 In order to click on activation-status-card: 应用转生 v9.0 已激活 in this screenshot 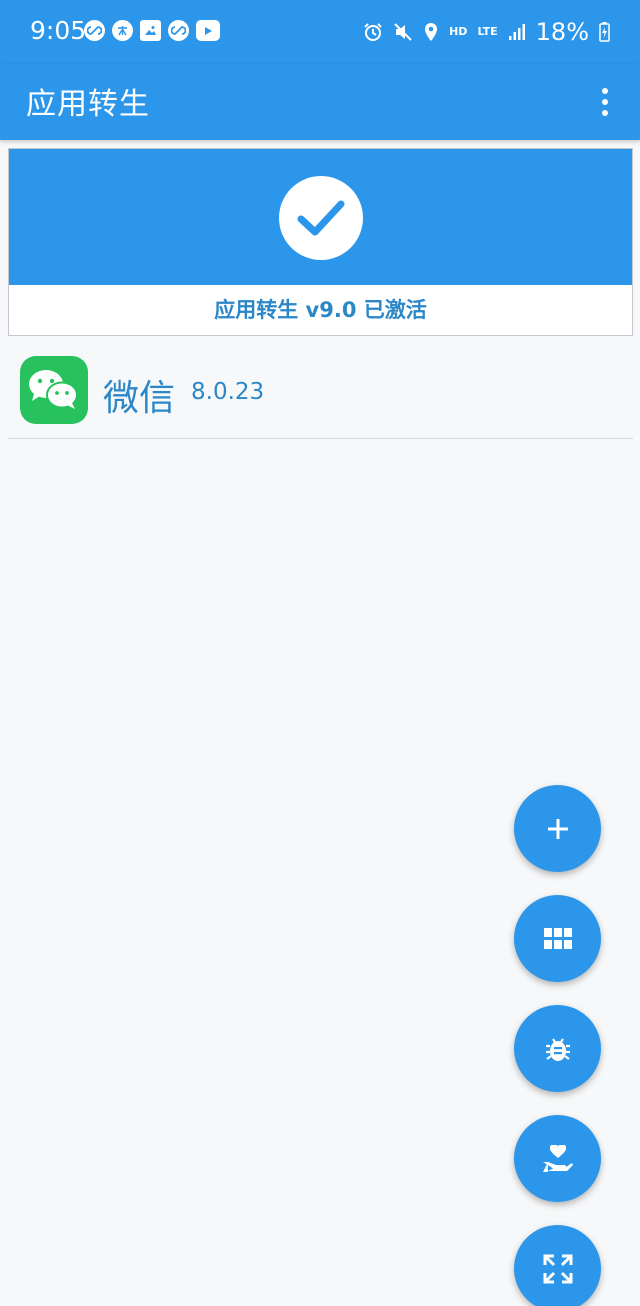, I will do `click(320, 242)`.